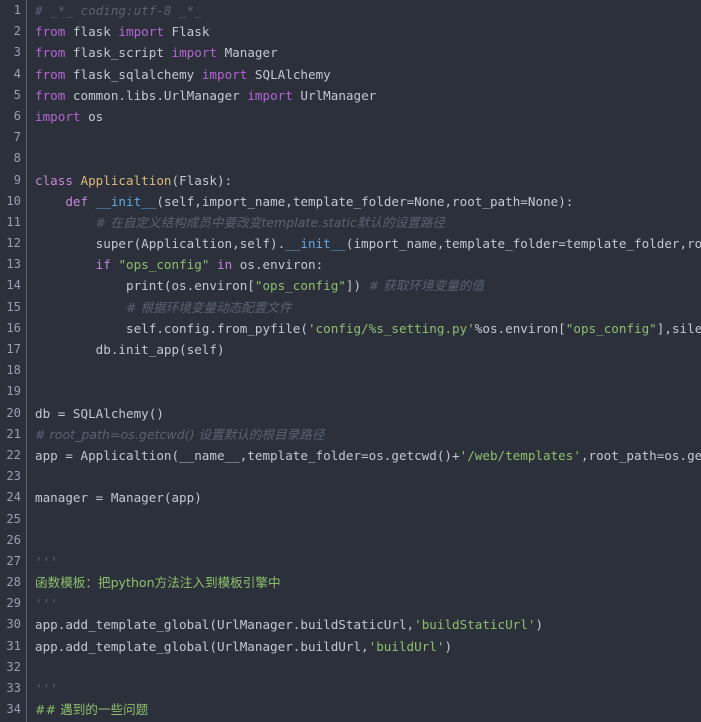  What do you see at coordinates (156, 95) in the screenshot?
I see `code-token: common.libs.UrlManager` at bounding box center [156, 95].